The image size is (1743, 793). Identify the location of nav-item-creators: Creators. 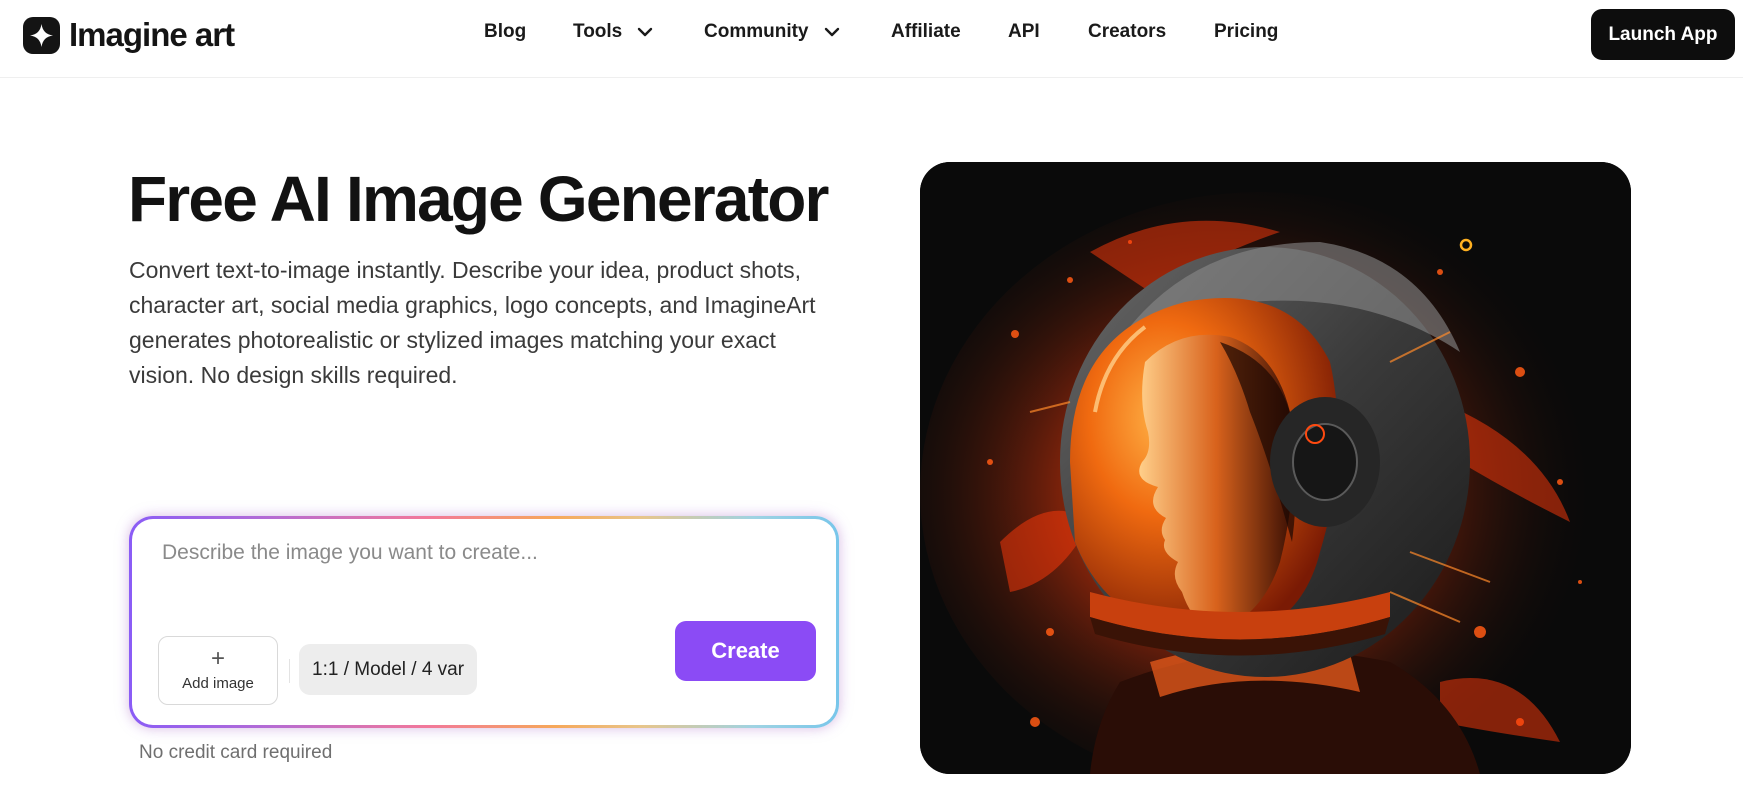
(1127, 32).